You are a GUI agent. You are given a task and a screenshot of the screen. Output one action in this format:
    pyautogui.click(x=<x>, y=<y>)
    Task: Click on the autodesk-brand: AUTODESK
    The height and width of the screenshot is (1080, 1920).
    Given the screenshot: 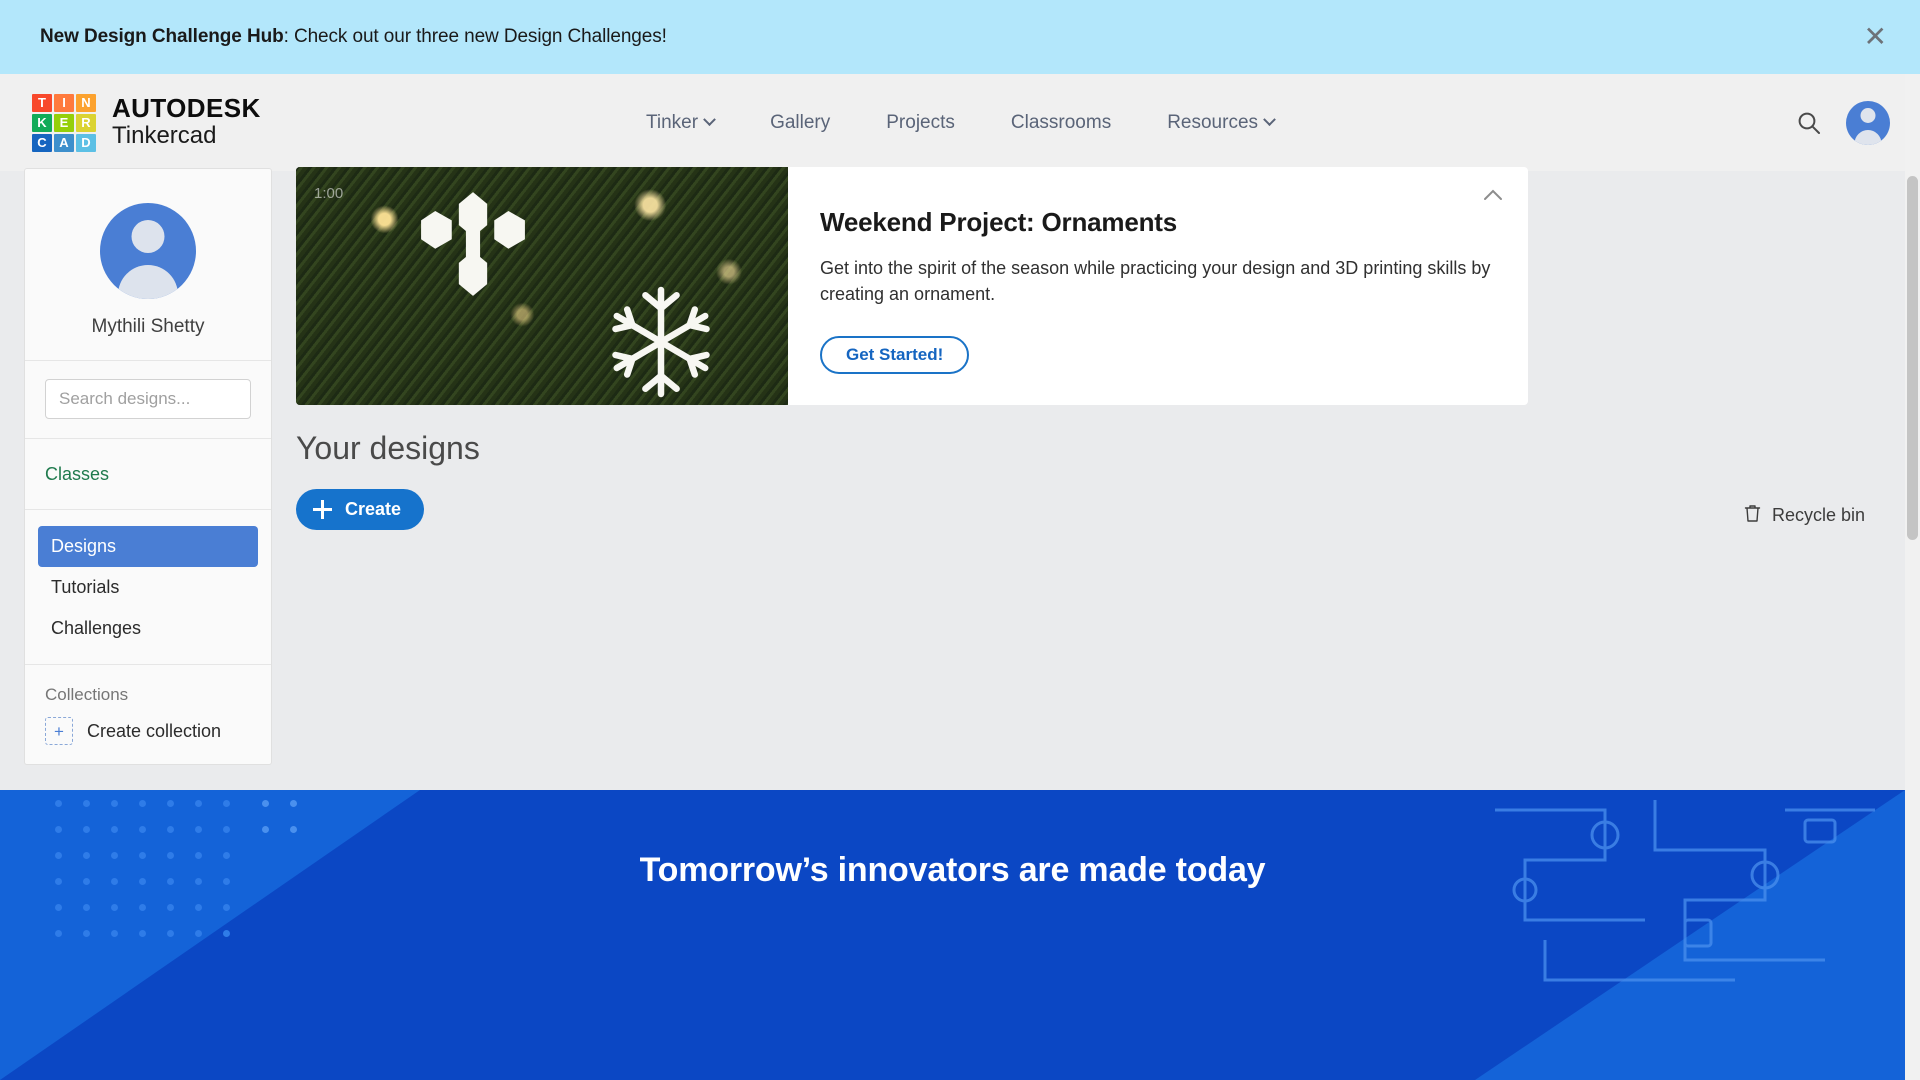 What is the action you would take?
    pyautogui.click(x=186, y=108)
    